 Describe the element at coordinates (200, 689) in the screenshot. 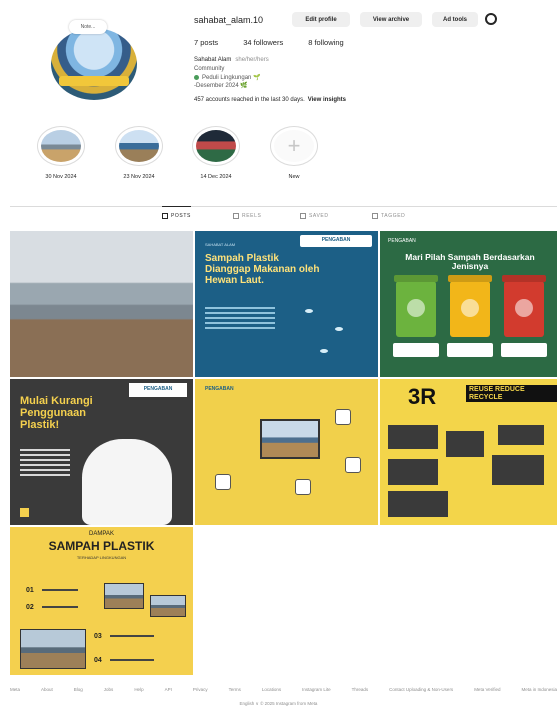

I see `footer-link: Privacy` at that location.